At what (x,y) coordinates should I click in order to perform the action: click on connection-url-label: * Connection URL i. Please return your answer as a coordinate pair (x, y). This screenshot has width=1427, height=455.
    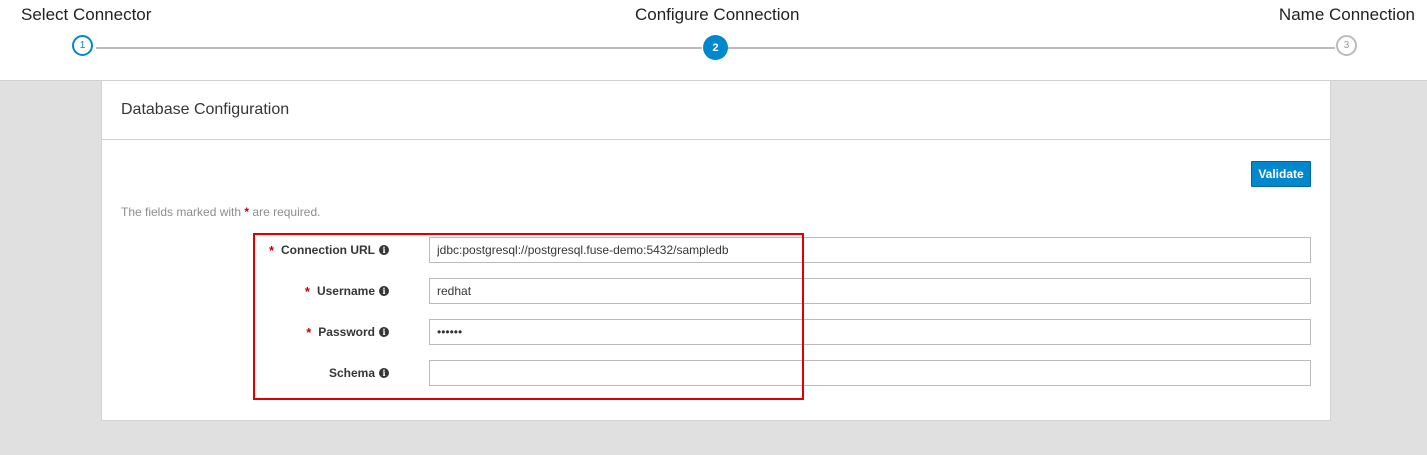
    Looking at the image, I should click on (329, 250).